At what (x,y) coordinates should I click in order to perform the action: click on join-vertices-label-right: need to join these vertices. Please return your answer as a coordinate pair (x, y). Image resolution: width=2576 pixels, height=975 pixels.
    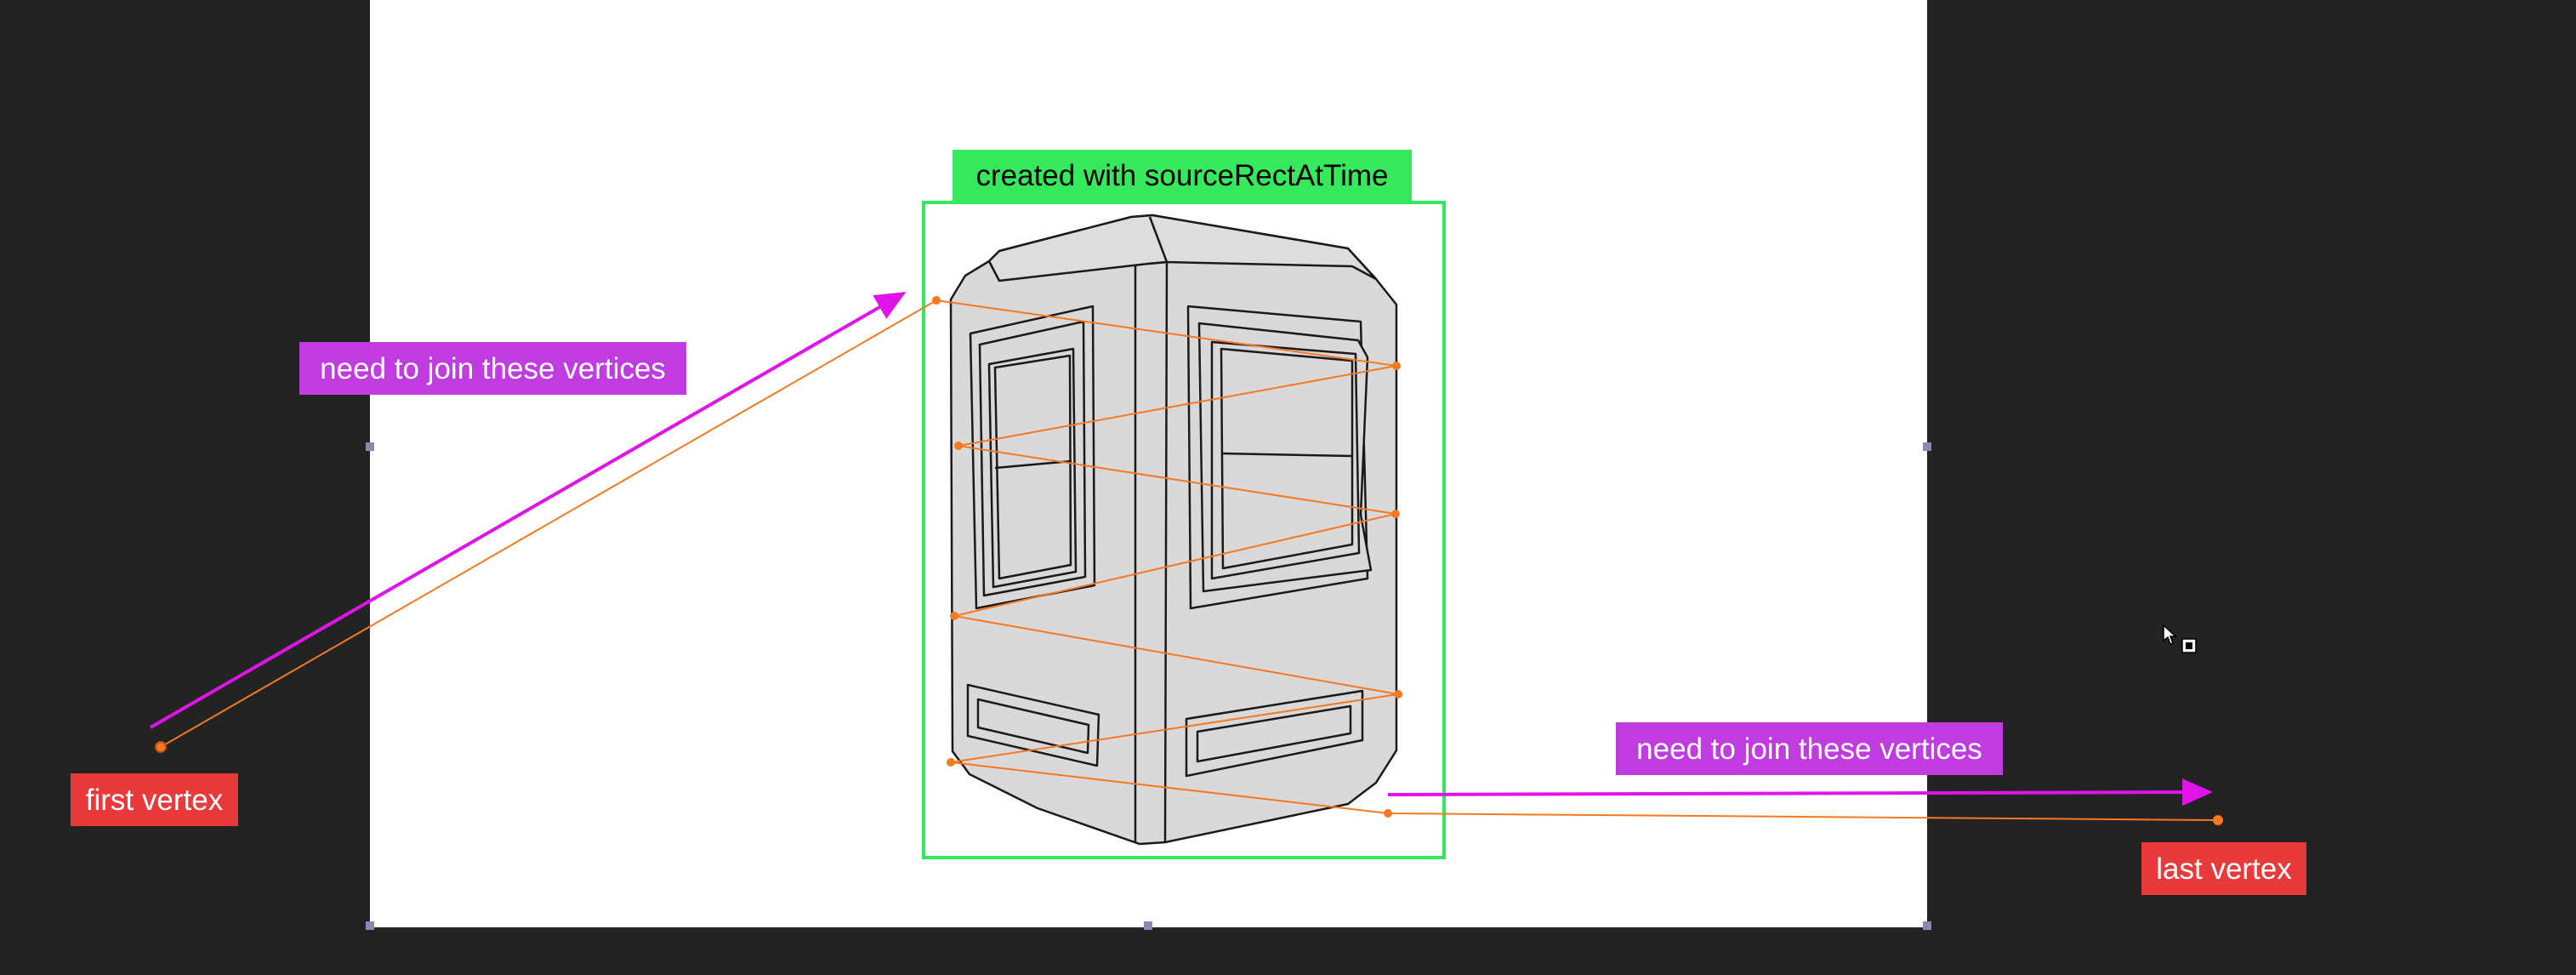
    Looking at the image, I should click on (1809, 749).